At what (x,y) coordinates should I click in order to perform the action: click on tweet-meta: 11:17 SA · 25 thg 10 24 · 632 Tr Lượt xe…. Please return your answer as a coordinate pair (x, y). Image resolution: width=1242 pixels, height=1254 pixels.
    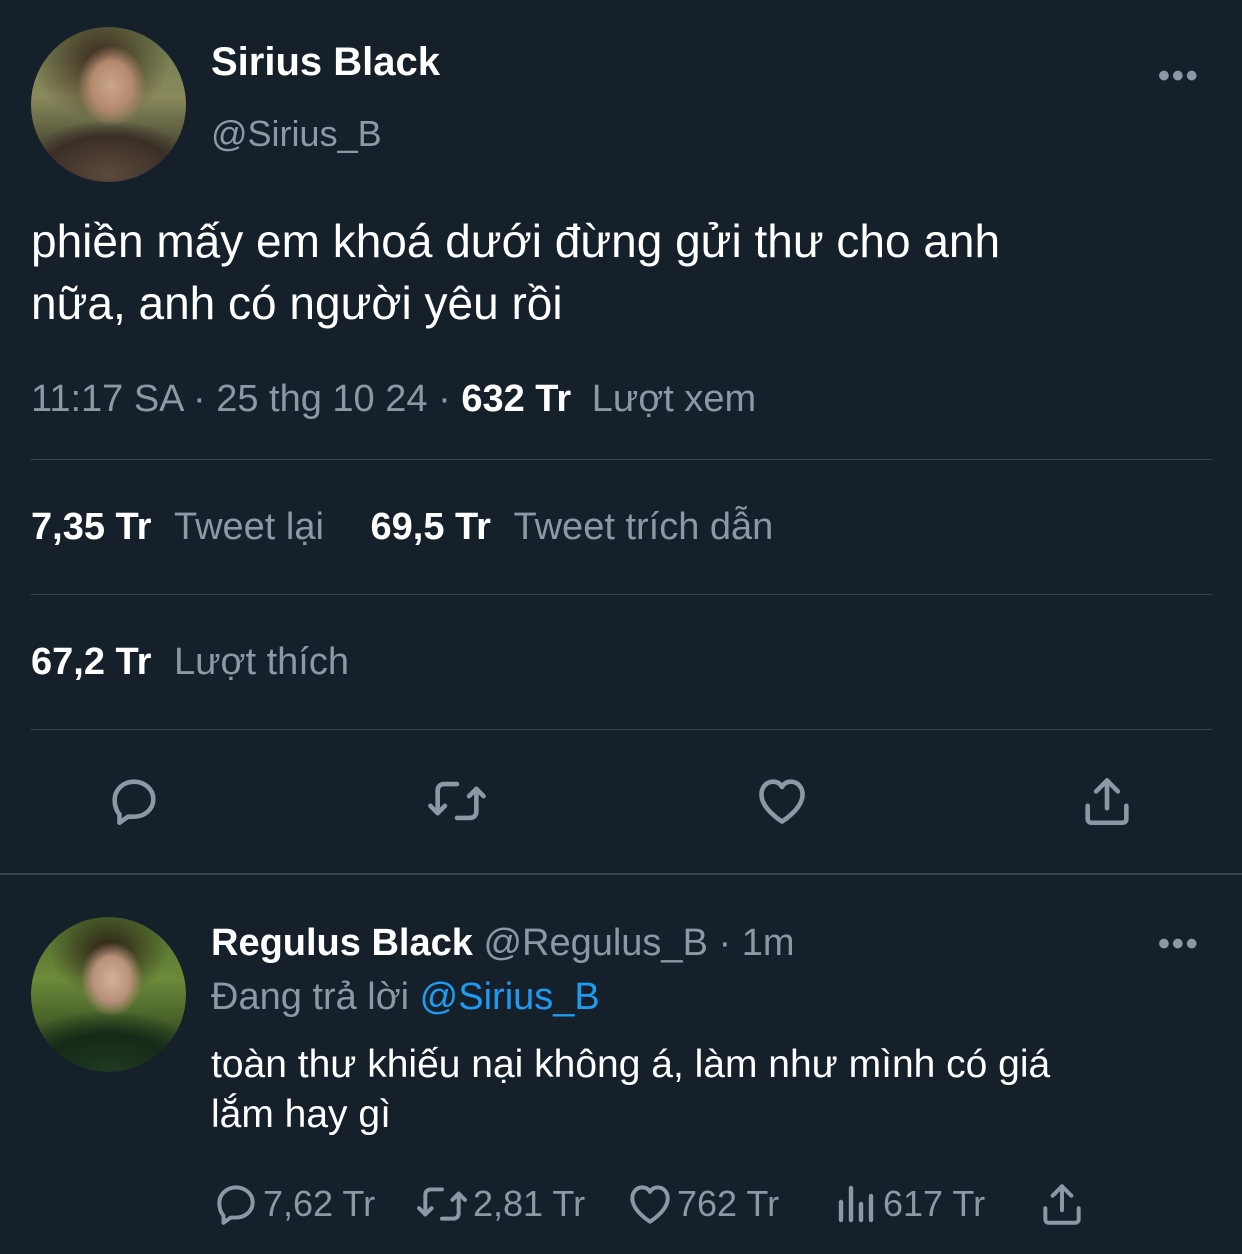
    Looking at the image, I should click on (393, 399).